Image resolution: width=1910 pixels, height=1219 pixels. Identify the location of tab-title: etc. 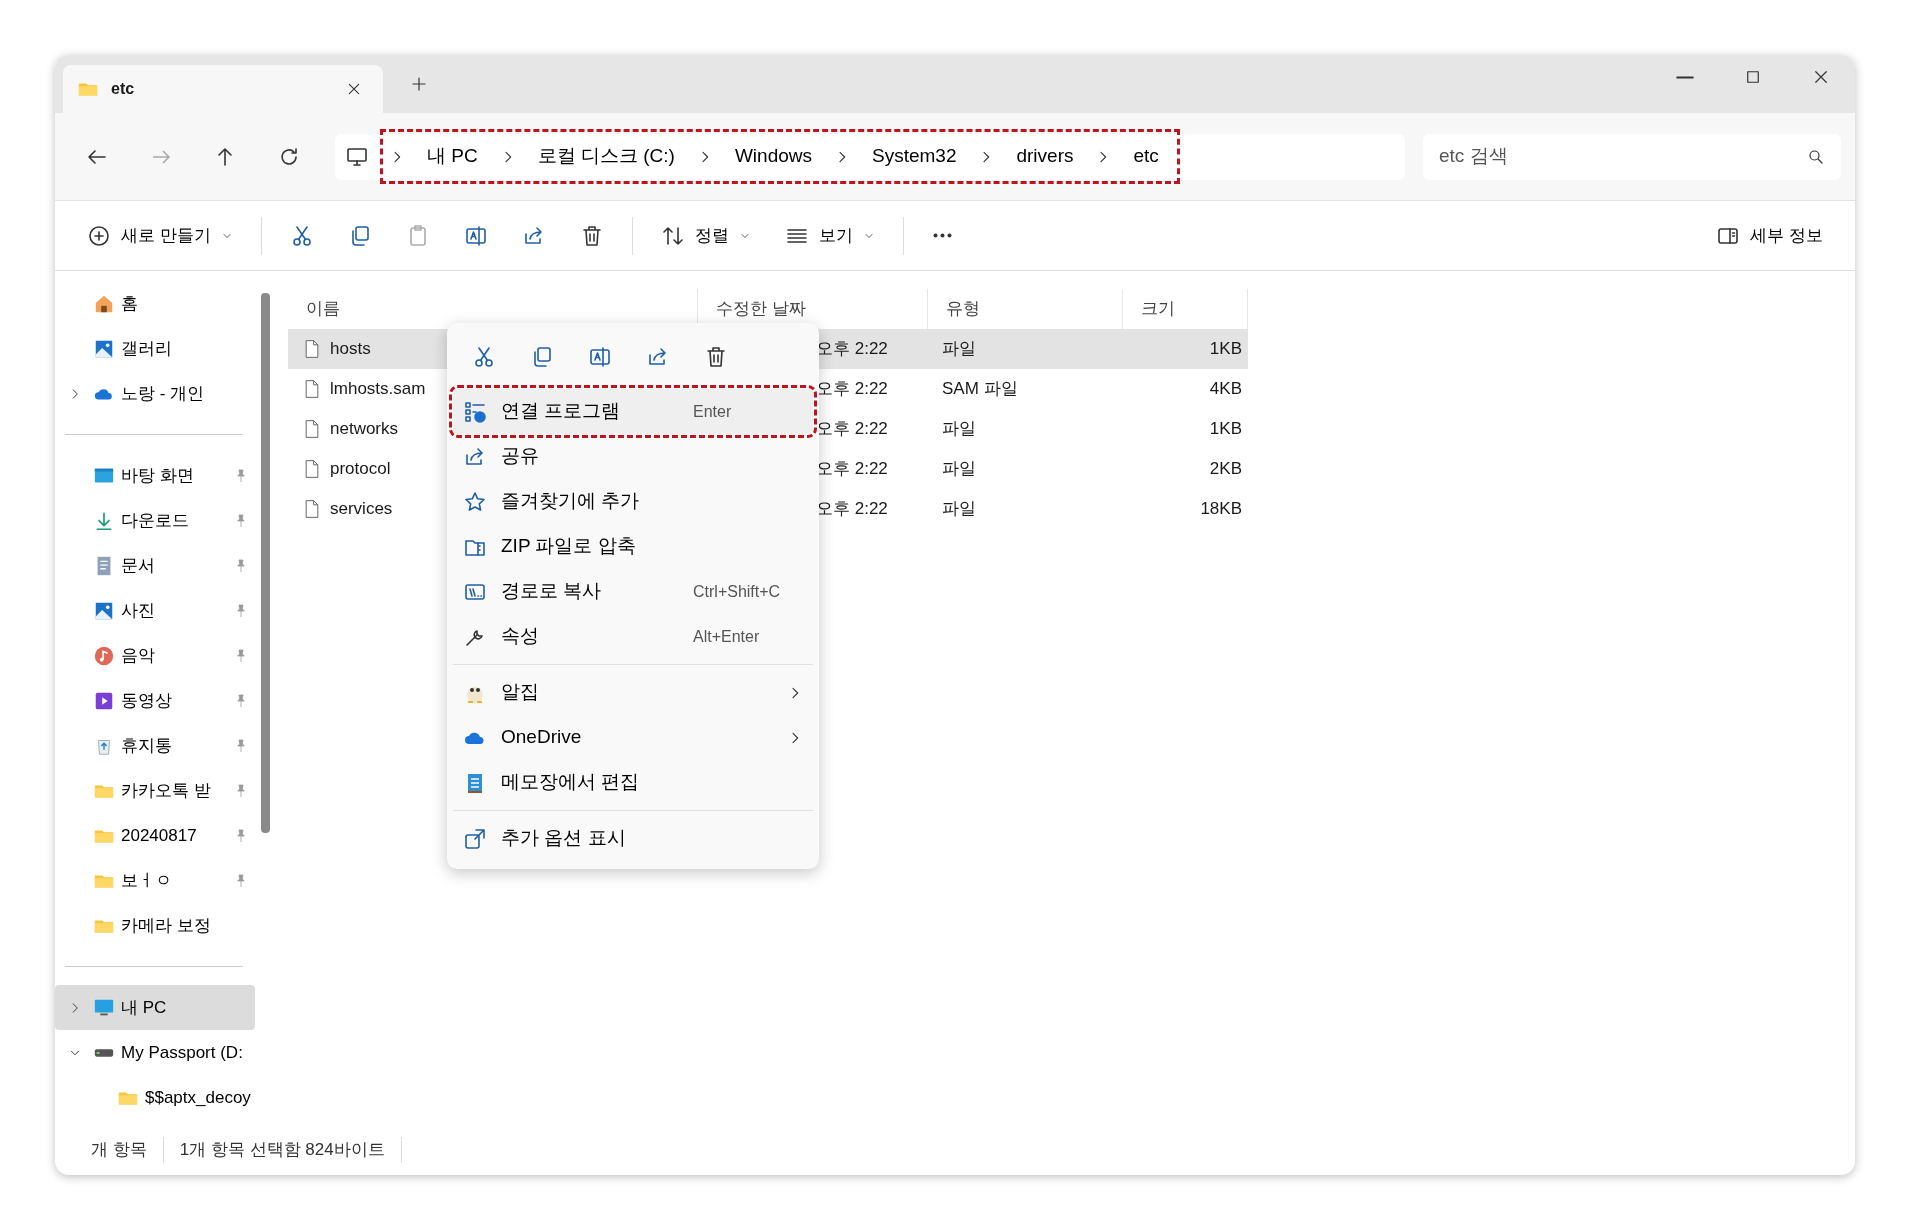
(123, 89).